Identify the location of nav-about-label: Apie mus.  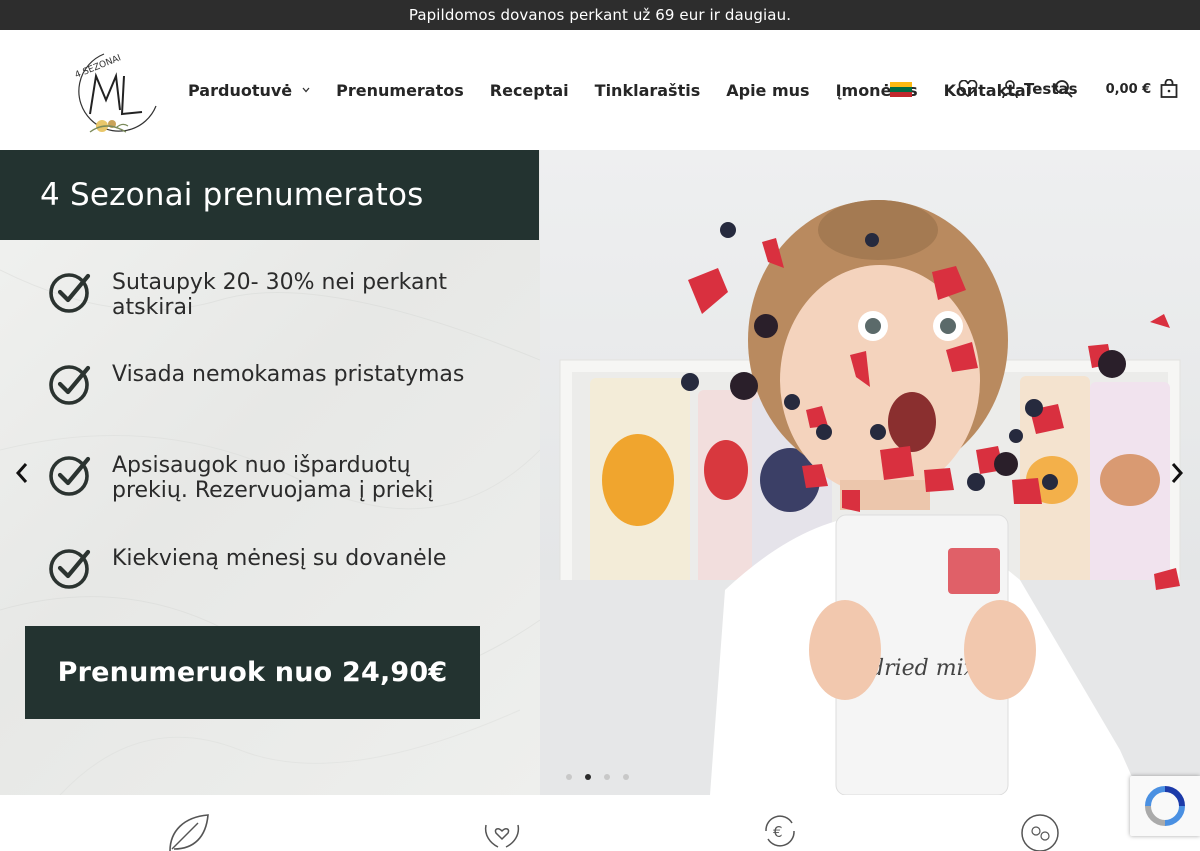
(768, 90).